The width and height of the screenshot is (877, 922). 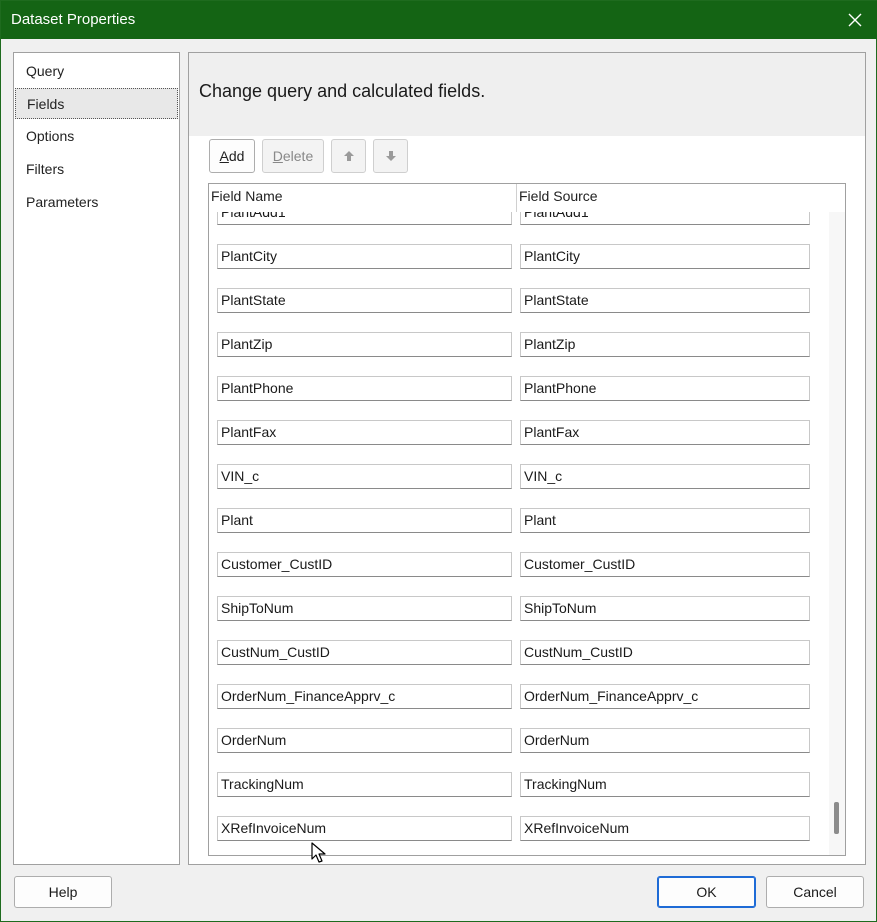 I want to click on table-row: PlantFax PlantFax, so click(x=519, y=442).